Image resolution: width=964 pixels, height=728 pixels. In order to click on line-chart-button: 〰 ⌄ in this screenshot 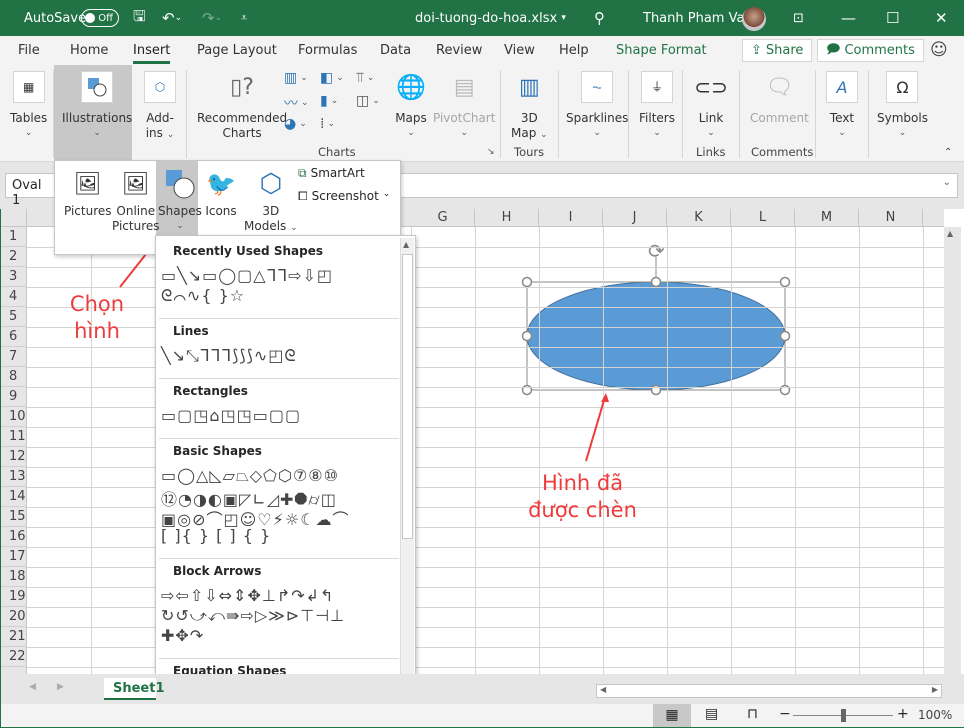, I will do `click(296, 103)`.